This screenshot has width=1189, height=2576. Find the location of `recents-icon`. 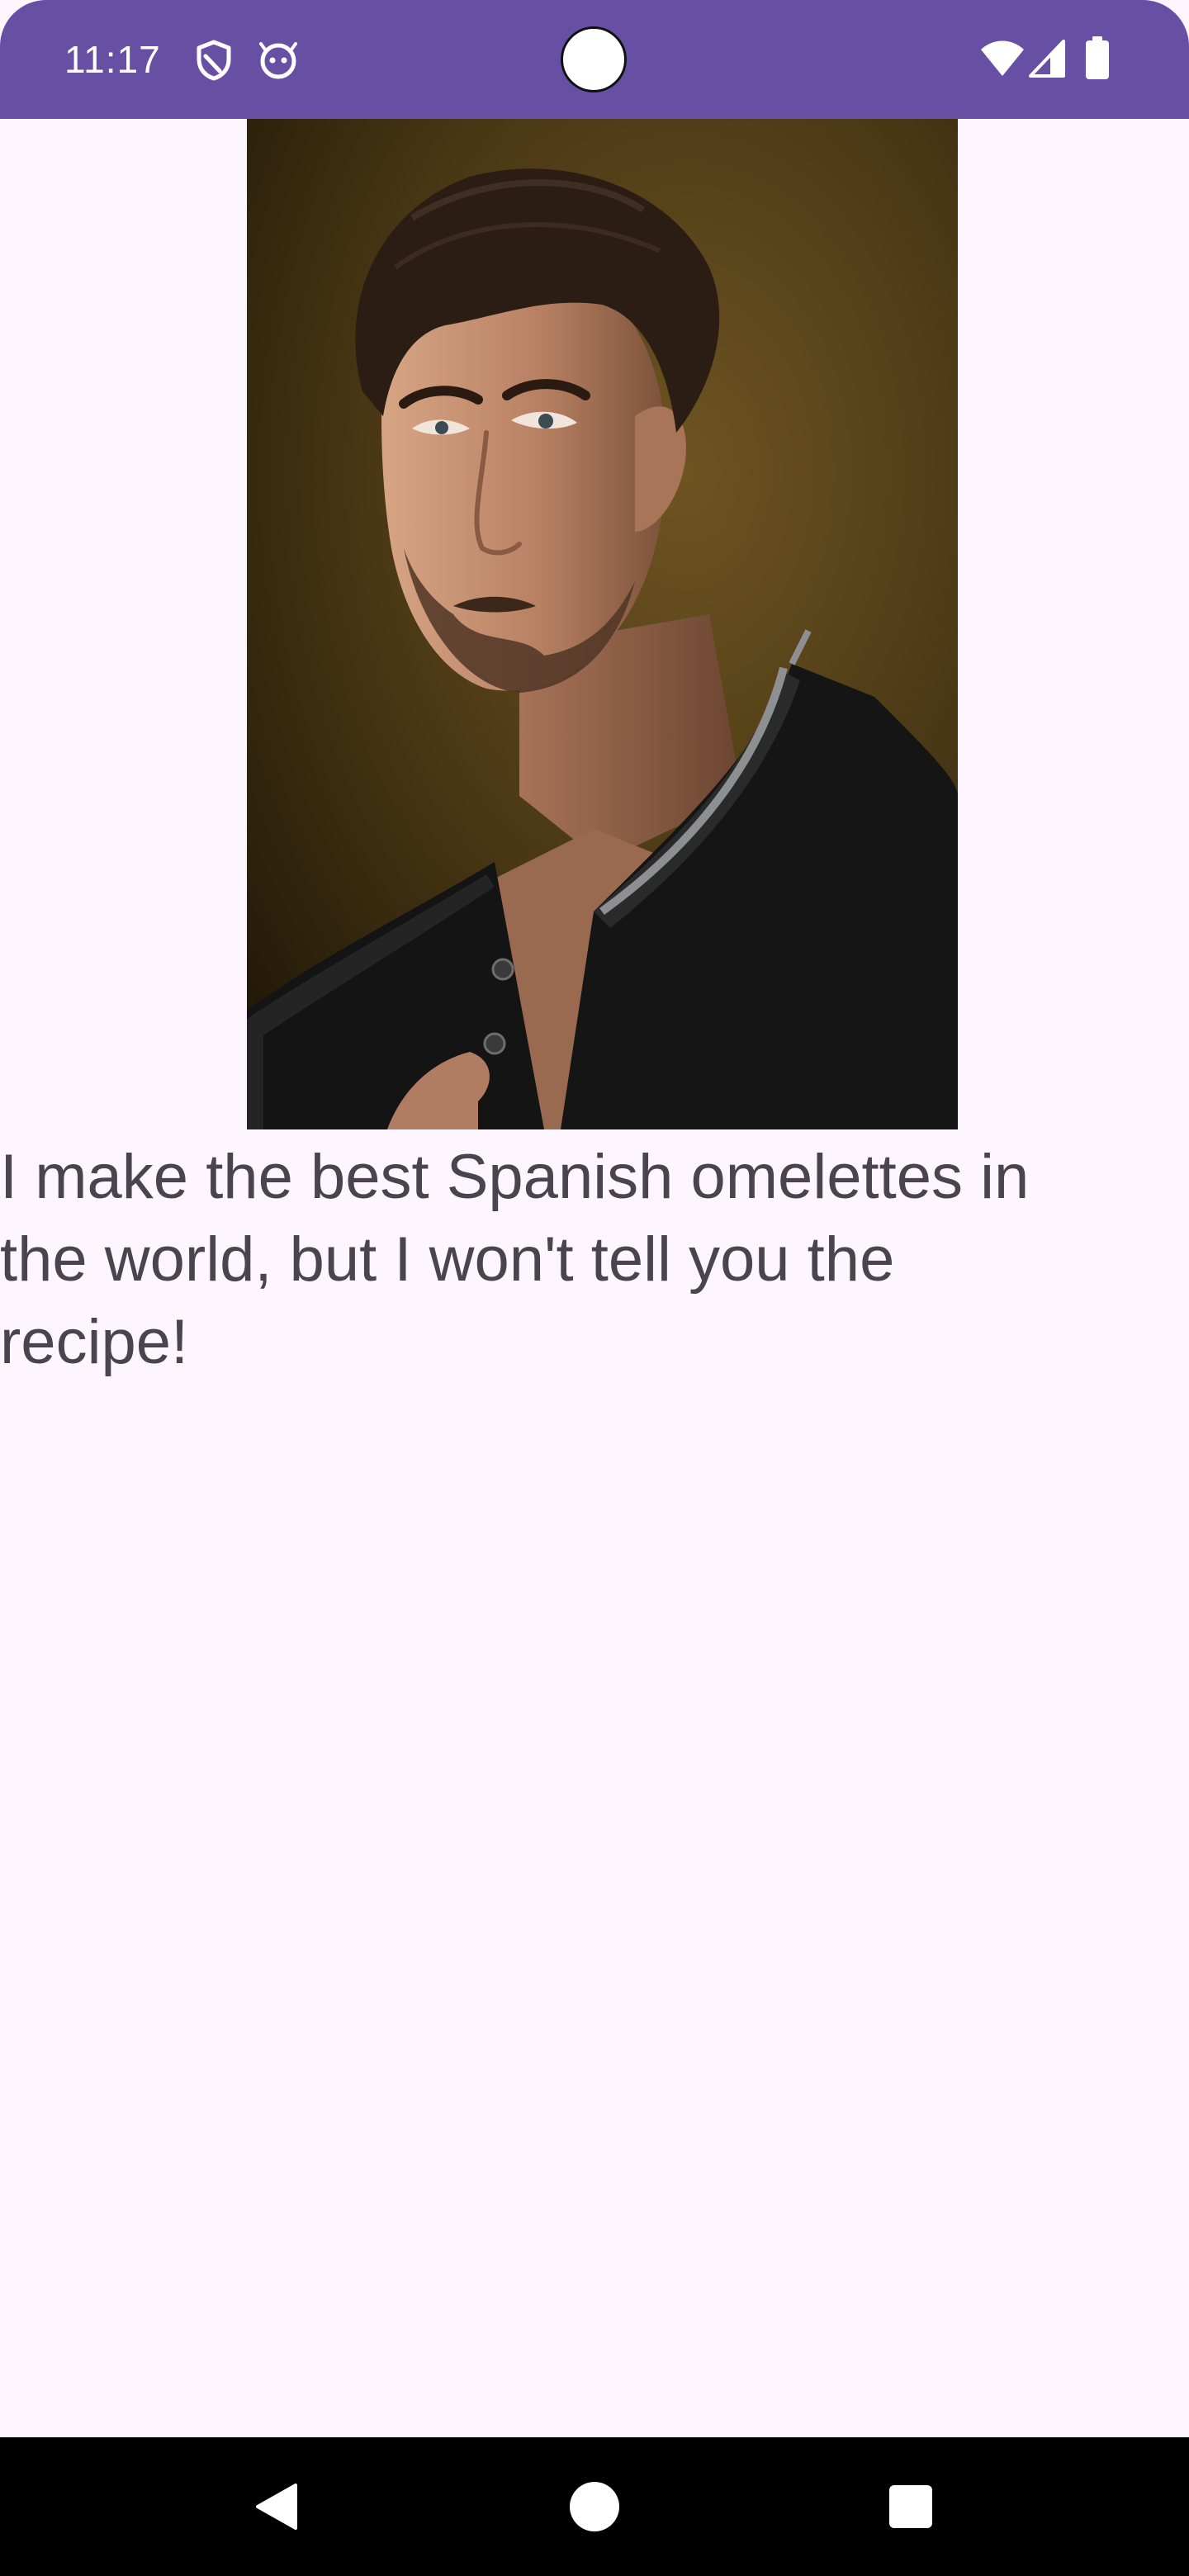

recents-icon is located at coordinates (910, 2506).